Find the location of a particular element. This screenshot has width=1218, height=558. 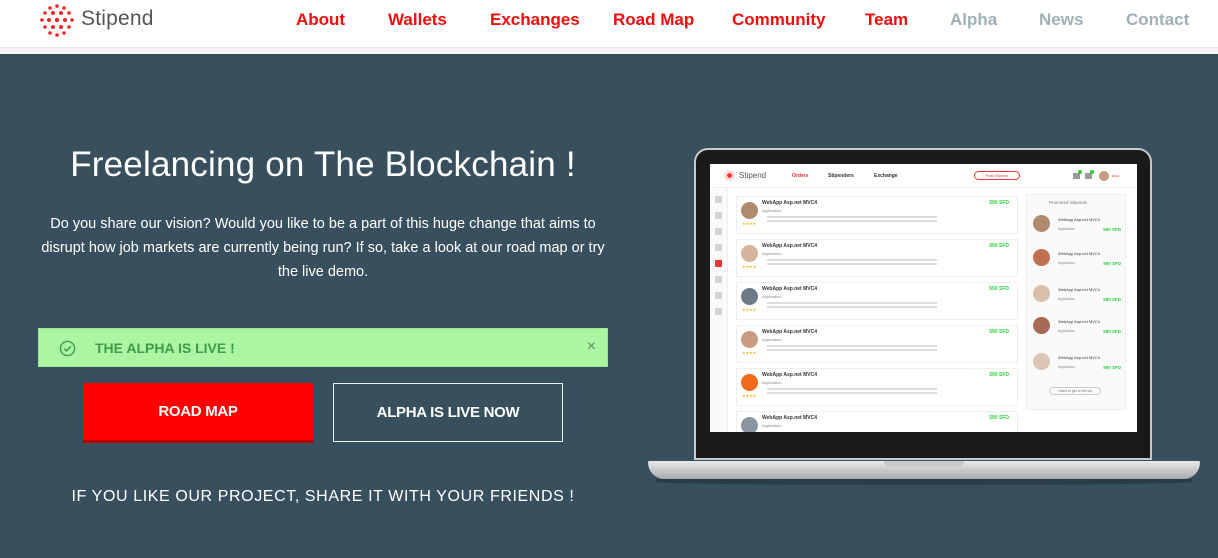

mini-user-icons is located at coordinates (1096, 175).